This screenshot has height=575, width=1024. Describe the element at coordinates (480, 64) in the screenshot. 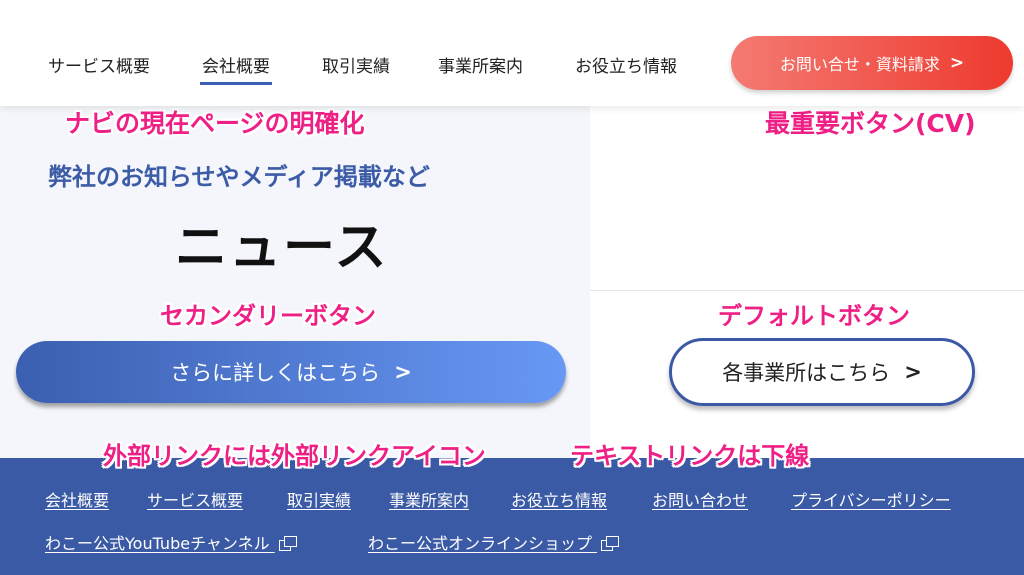

I see `nav-item-offices: 事業所案内` at that location.